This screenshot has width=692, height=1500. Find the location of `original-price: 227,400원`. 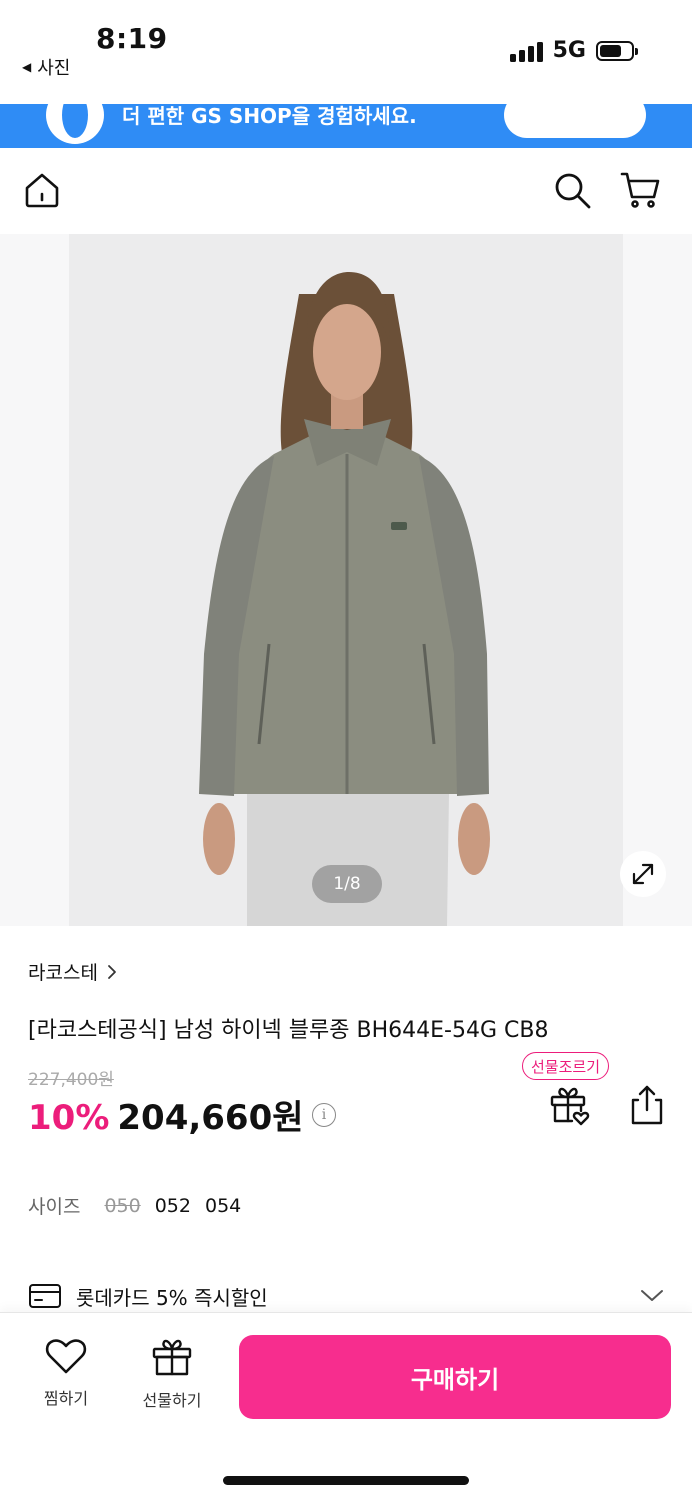

original-price: 227,400원 is located at coordinates (71, 1080).